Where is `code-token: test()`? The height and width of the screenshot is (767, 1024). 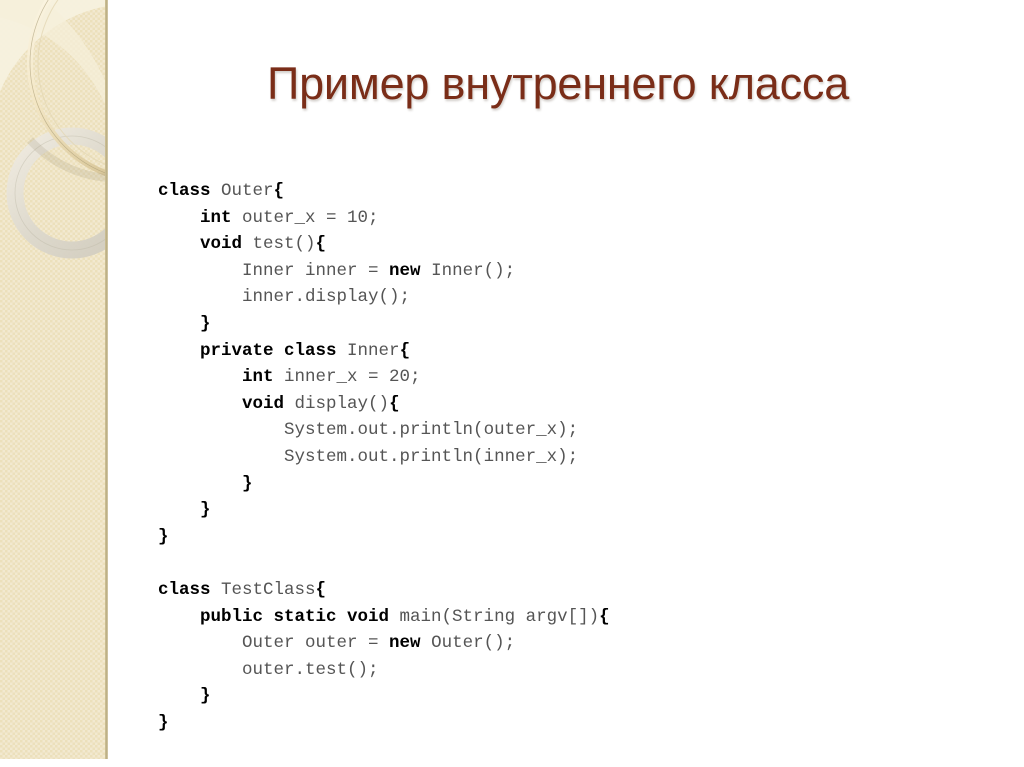
code-token: test() is located at coordinates (279, 244).